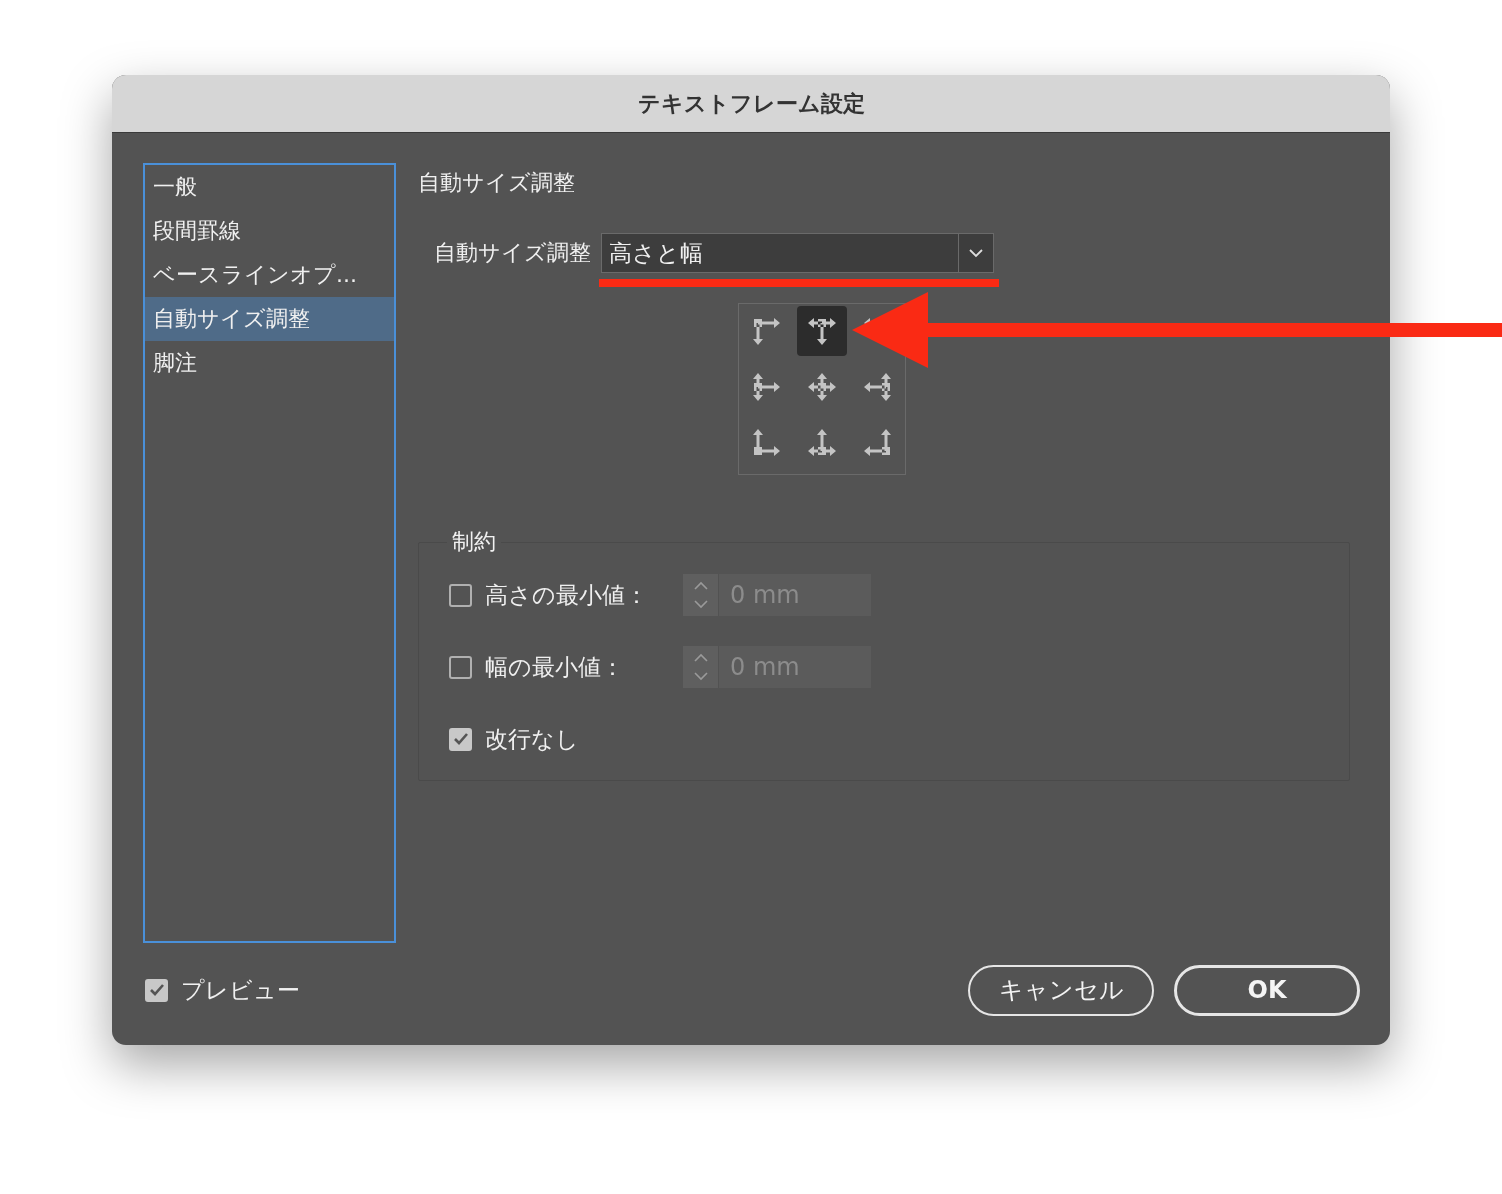 This screenshot has height=1194, width=1502. What do you see at coordinates (269, 231) in the screenshot?
I see `category-item: 段間罫線` at bounding box center [269, 231].